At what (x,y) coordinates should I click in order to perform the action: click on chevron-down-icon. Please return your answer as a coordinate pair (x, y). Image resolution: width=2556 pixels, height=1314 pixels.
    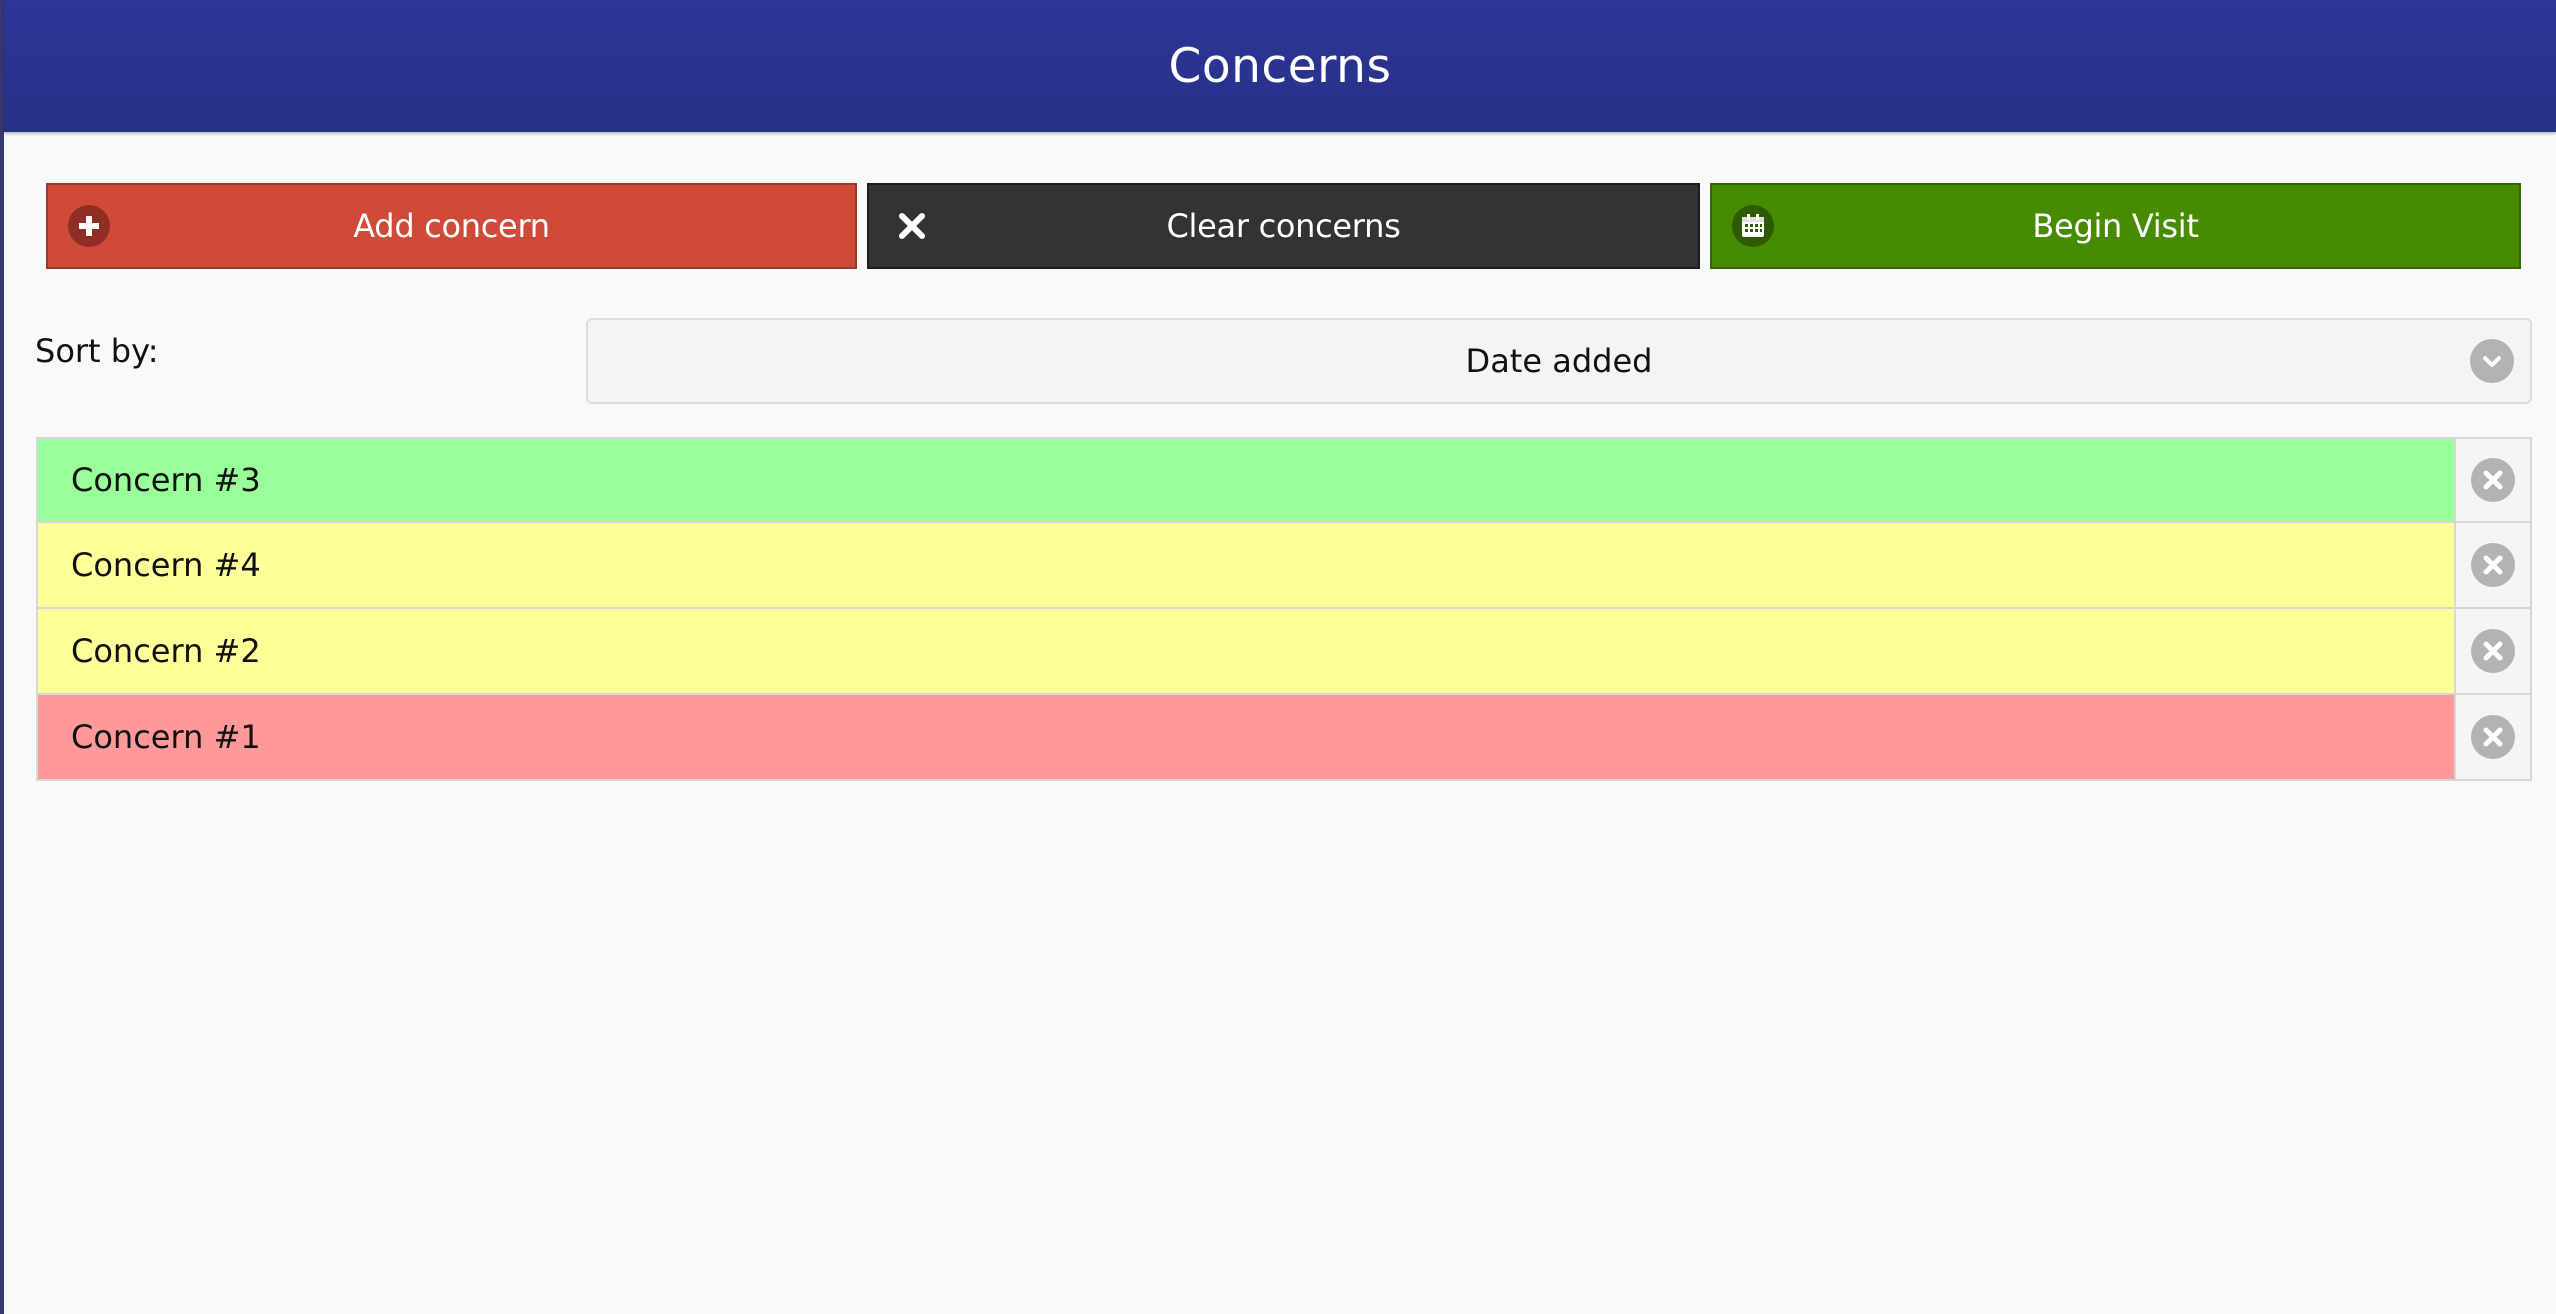
    Looking at the image, I should click on (2492, 361).